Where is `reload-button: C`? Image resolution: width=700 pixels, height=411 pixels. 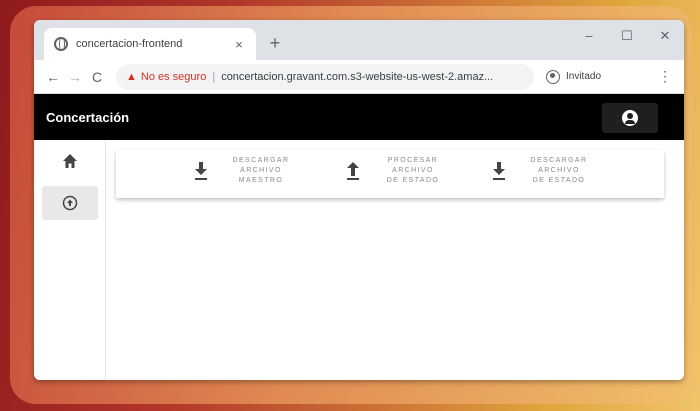 reload-button: C is located at coordinates (97, 77).